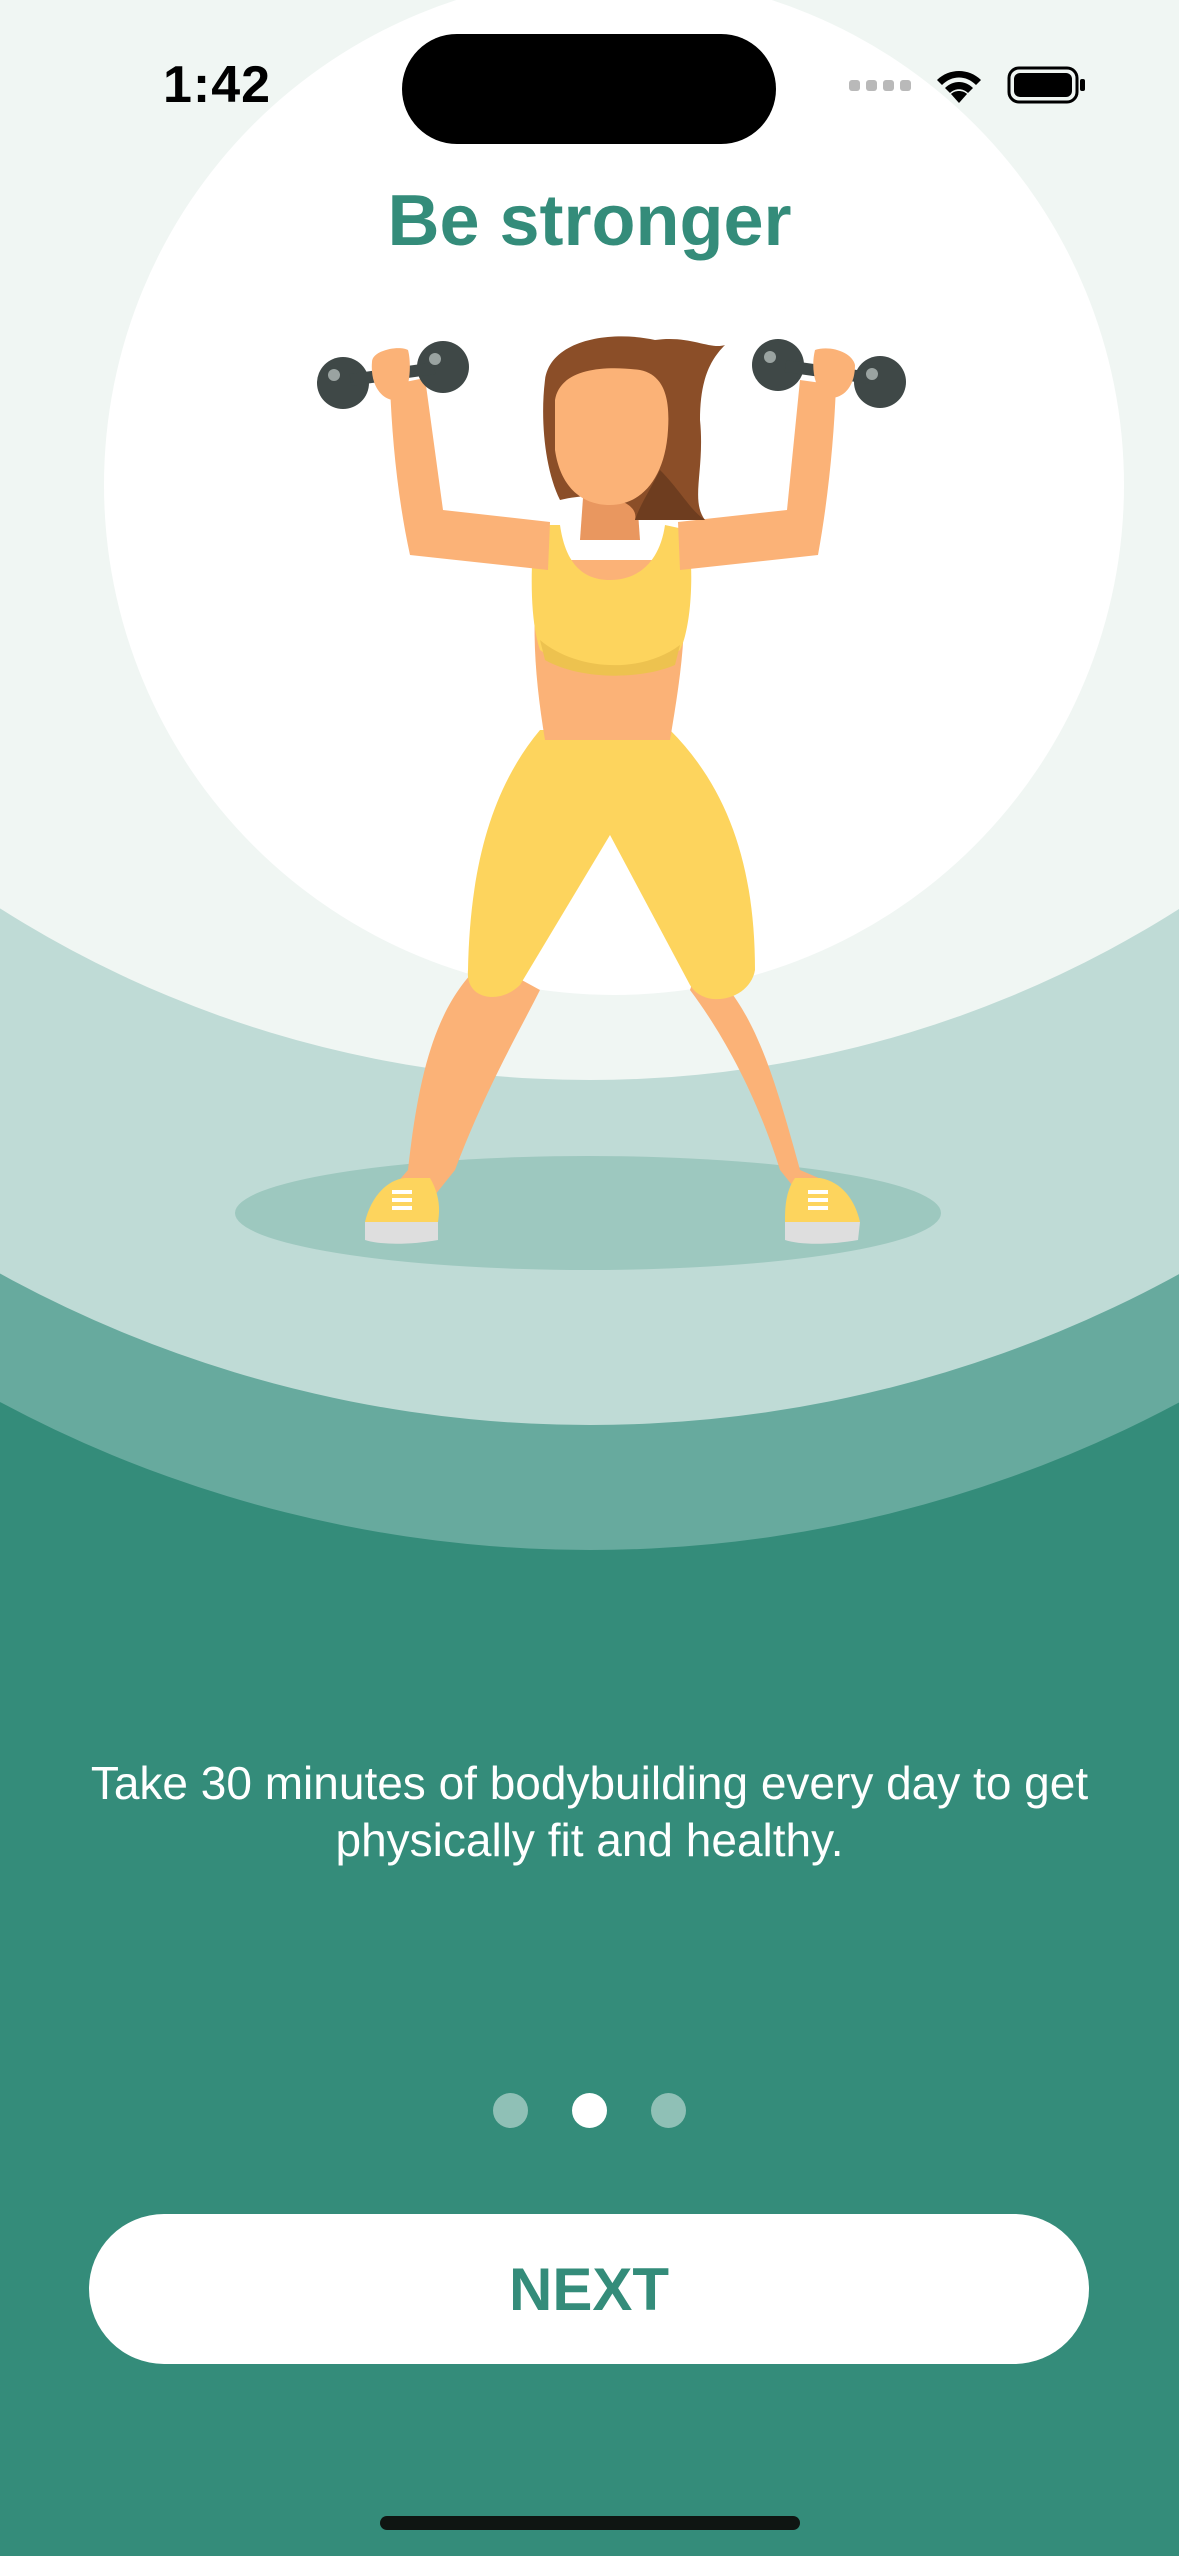 The height and width of the screenshot is (2556, 1179). What do you see at coordinates (217, 85) in the screenshot?
I see `status-time: 1:42` at bounding box center [217, 85].